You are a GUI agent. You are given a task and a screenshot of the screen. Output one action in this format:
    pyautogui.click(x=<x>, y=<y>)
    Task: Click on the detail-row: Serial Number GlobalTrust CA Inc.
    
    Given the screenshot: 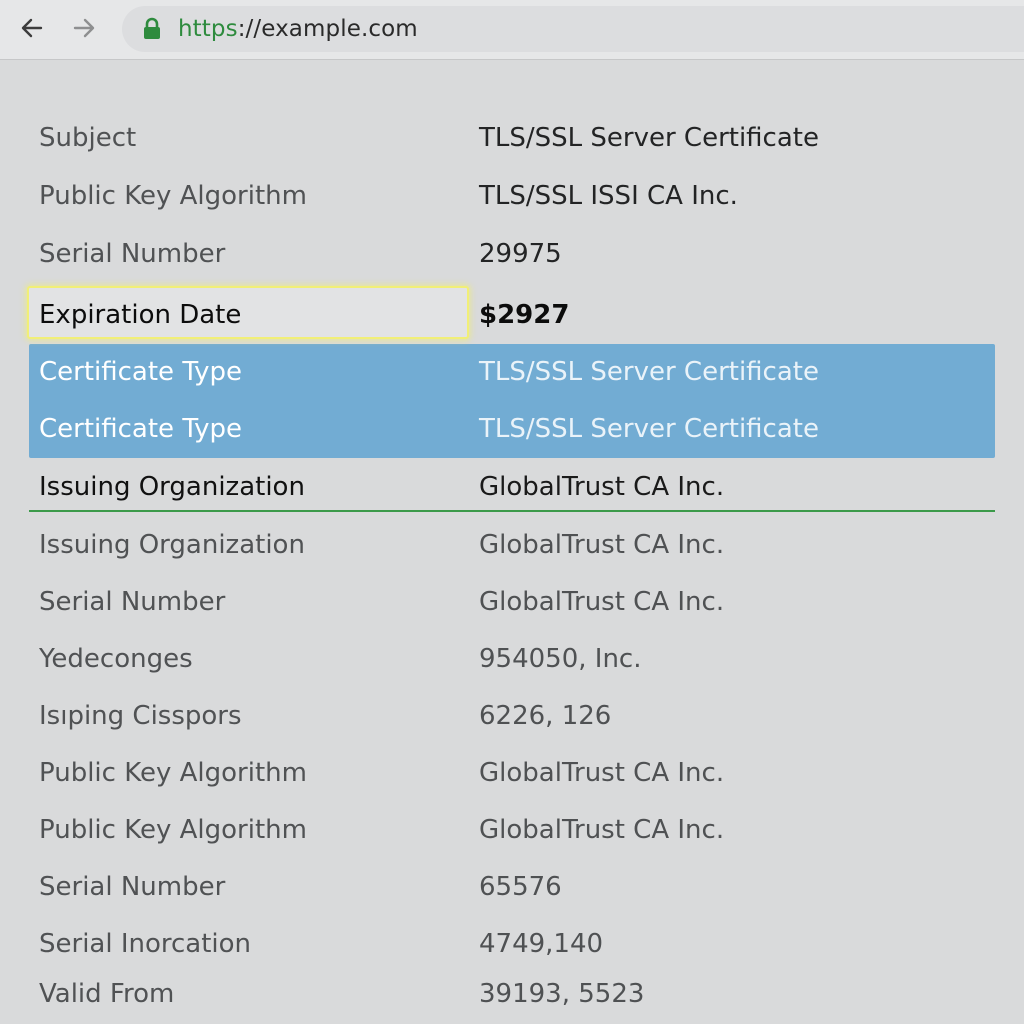 What is the action you would take?
    pyautogui.click(x=512, y=601)
    